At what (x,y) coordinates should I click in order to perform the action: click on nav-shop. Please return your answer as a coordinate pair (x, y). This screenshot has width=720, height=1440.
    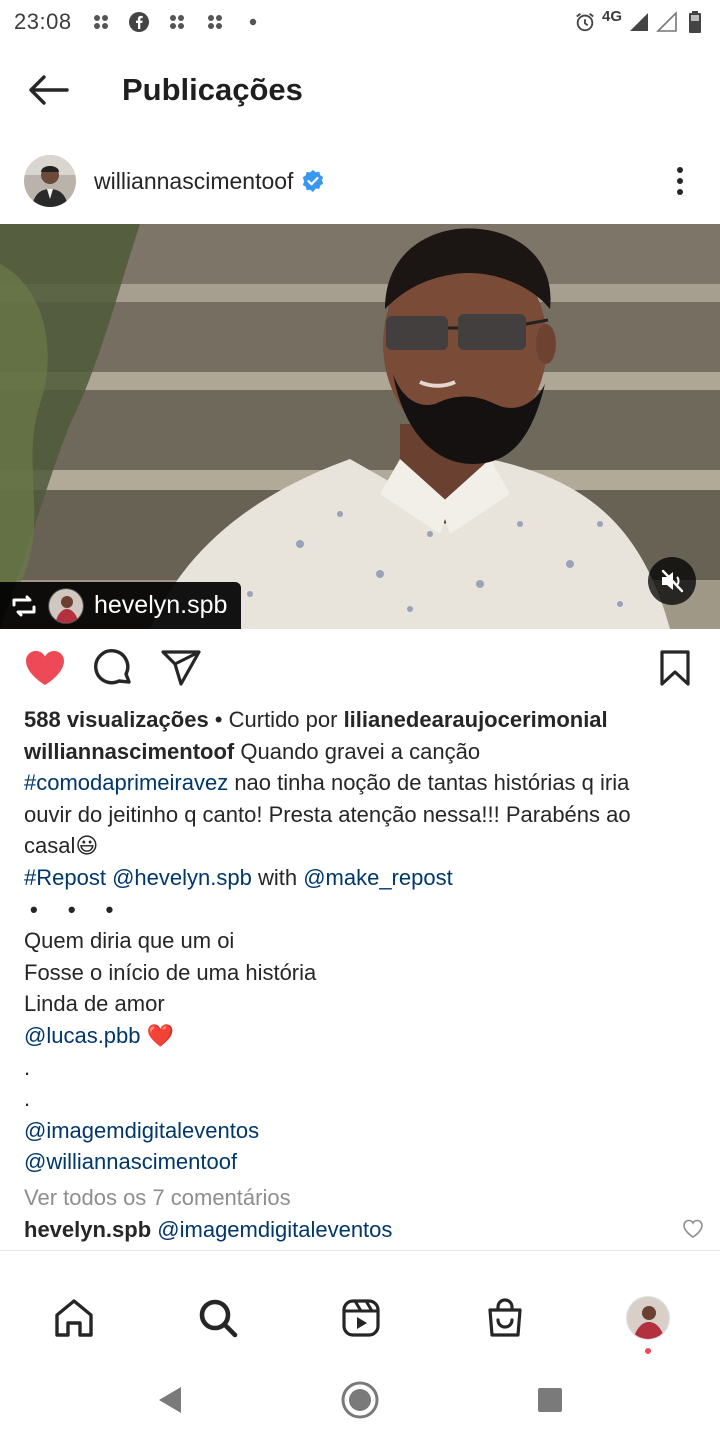
    Looking at the image, I should click on (505, 1318).